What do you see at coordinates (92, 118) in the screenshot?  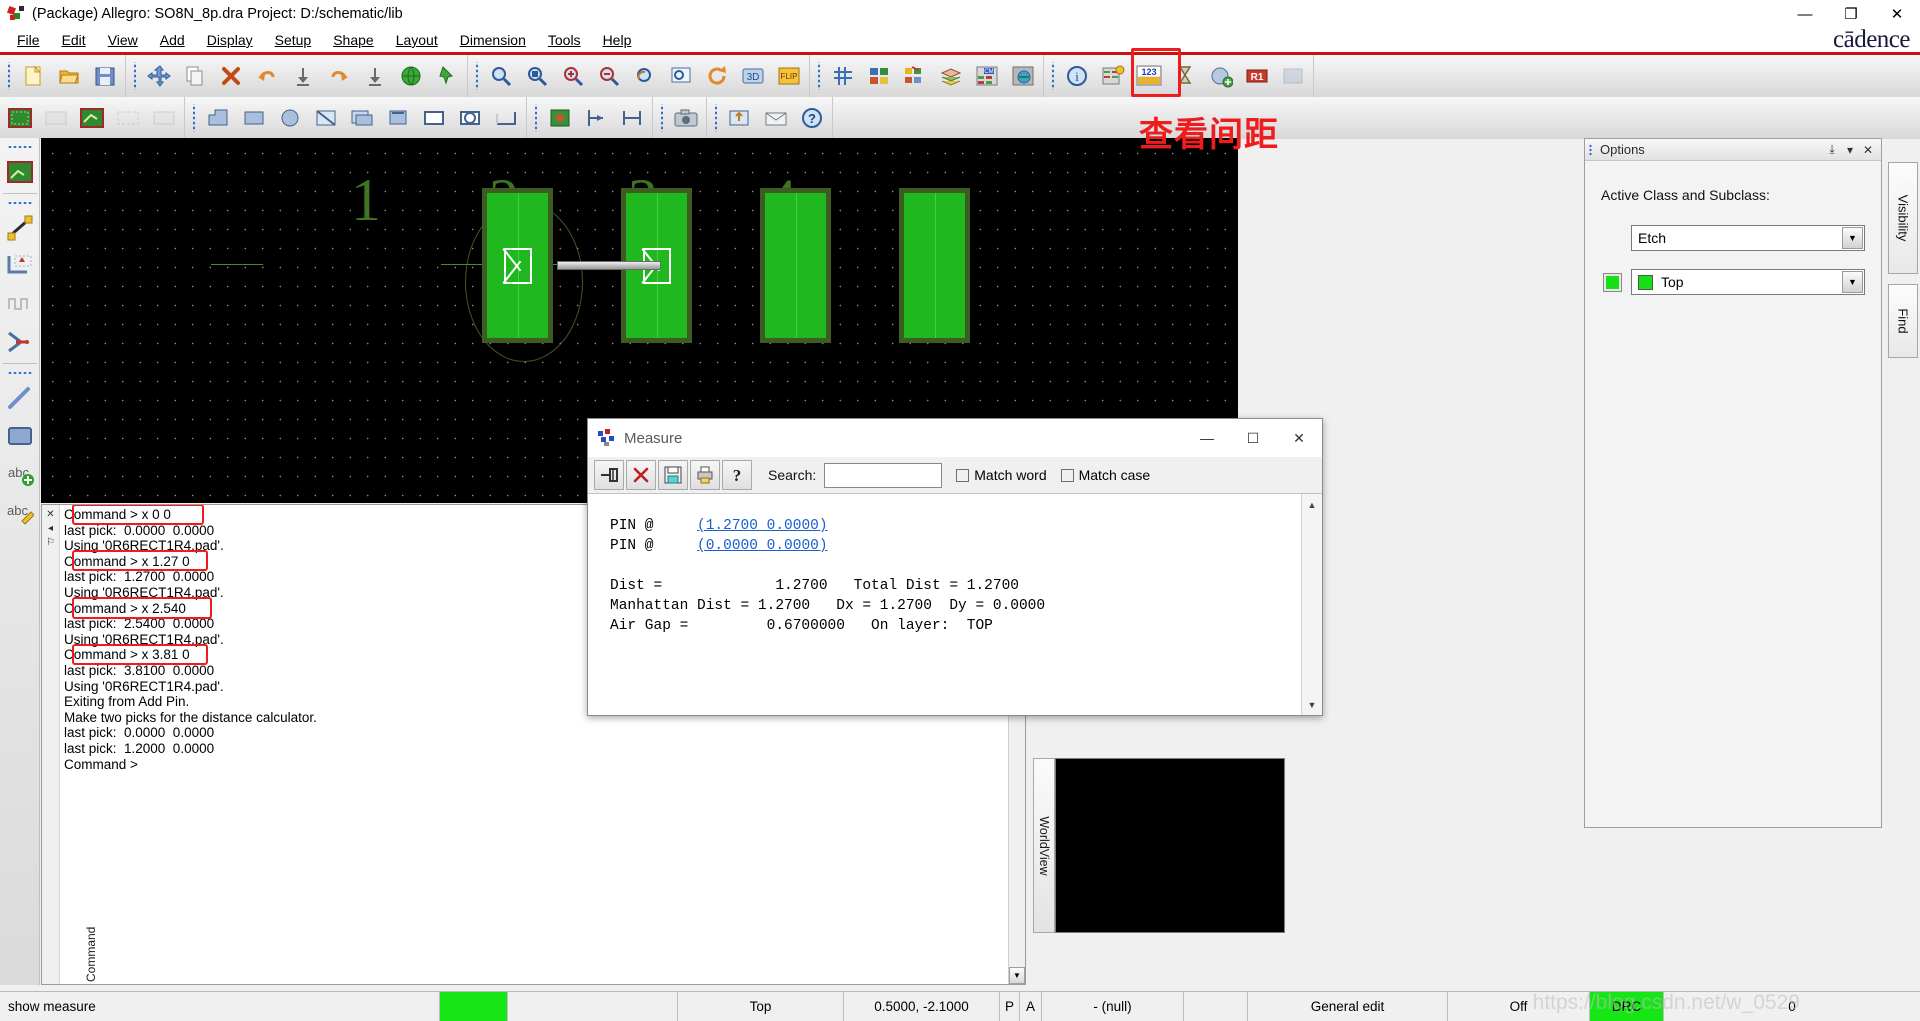 I see `shape-edit-icon` at bounding box center [92, 118].